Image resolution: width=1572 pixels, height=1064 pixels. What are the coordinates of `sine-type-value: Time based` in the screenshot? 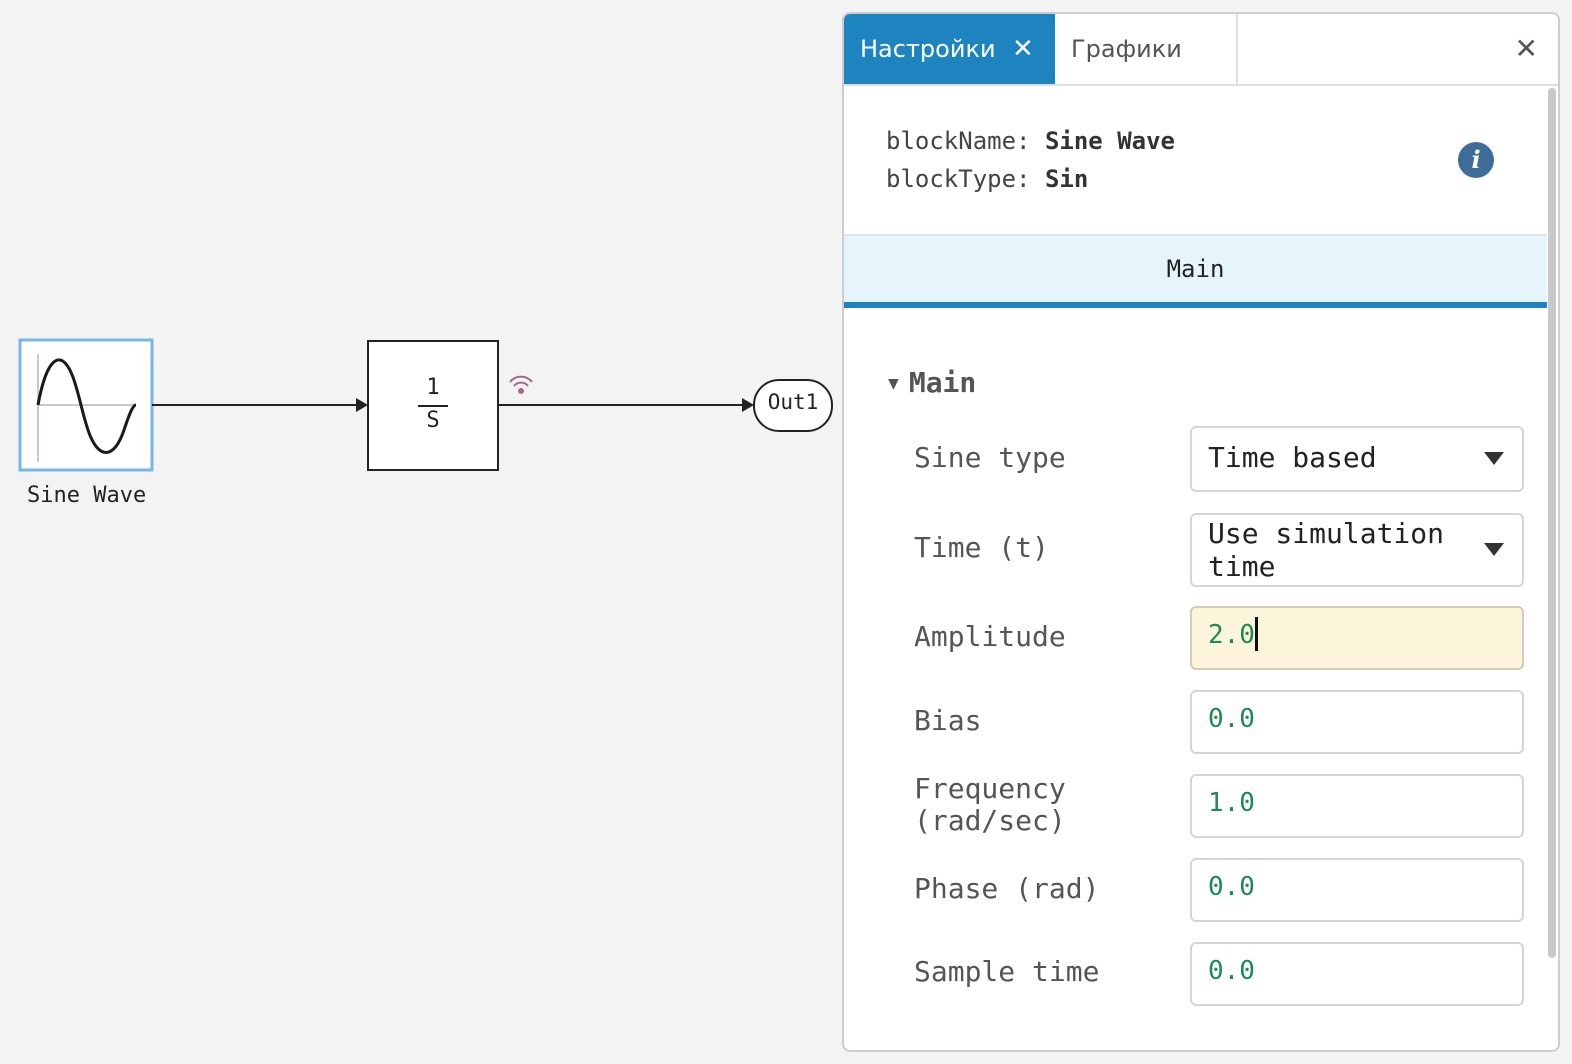 It's located at (1292, 457).